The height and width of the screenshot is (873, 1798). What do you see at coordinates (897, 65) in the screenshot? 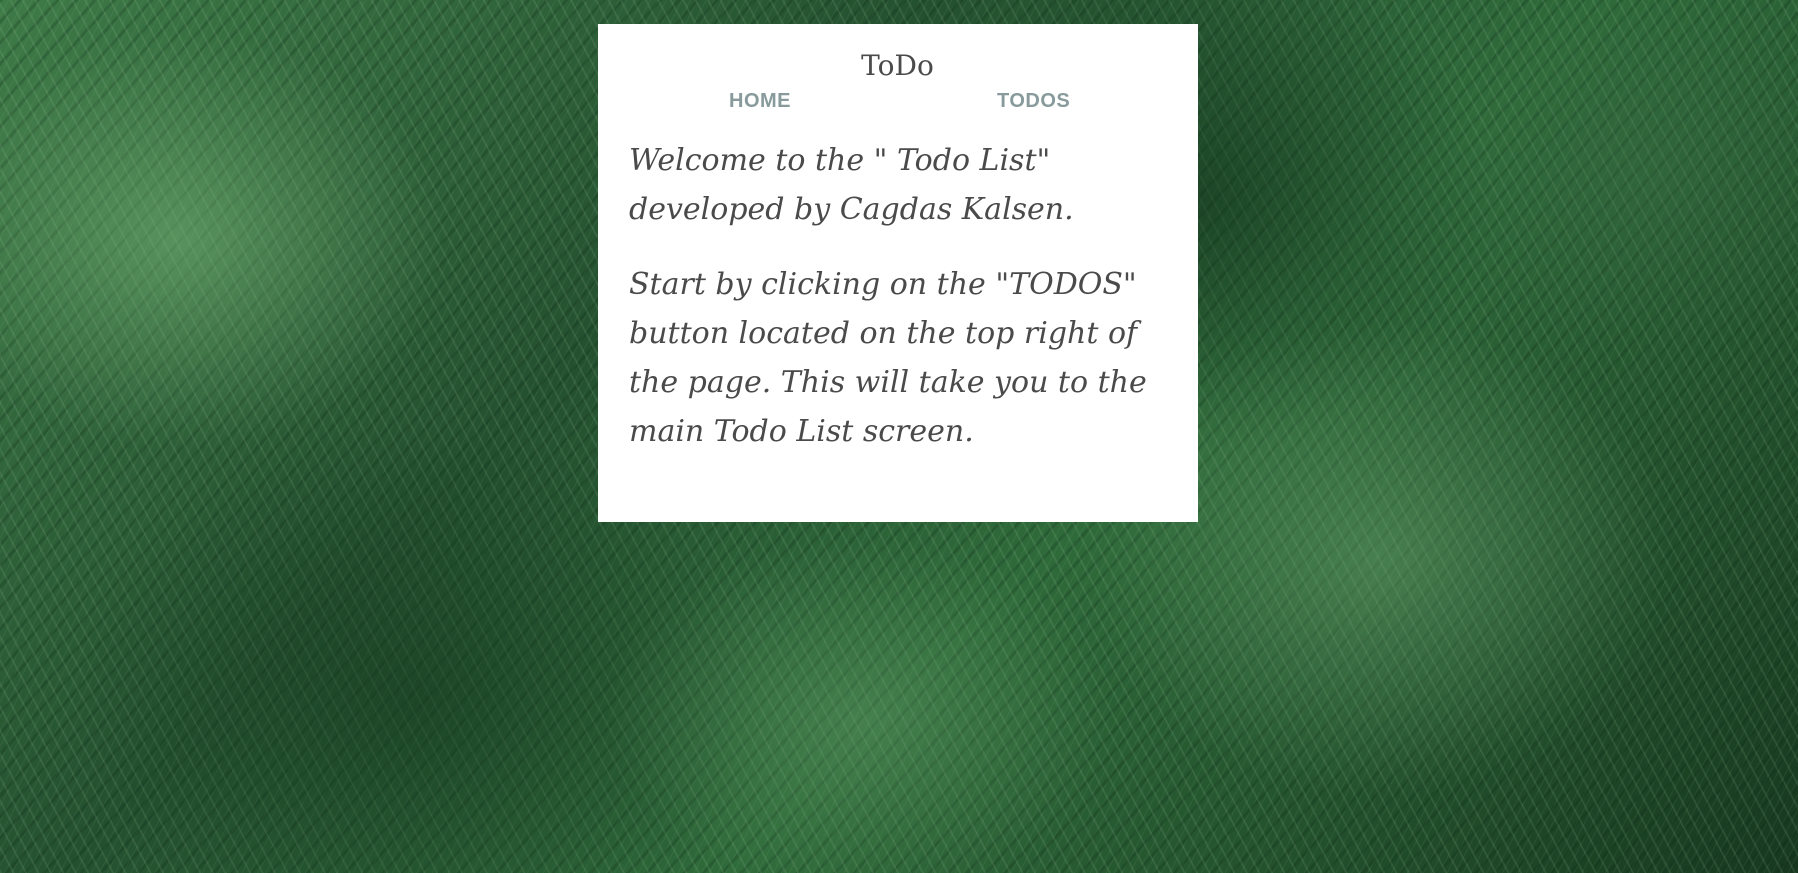
I see `page-title: ToDo` at bounding box center [897, 65].